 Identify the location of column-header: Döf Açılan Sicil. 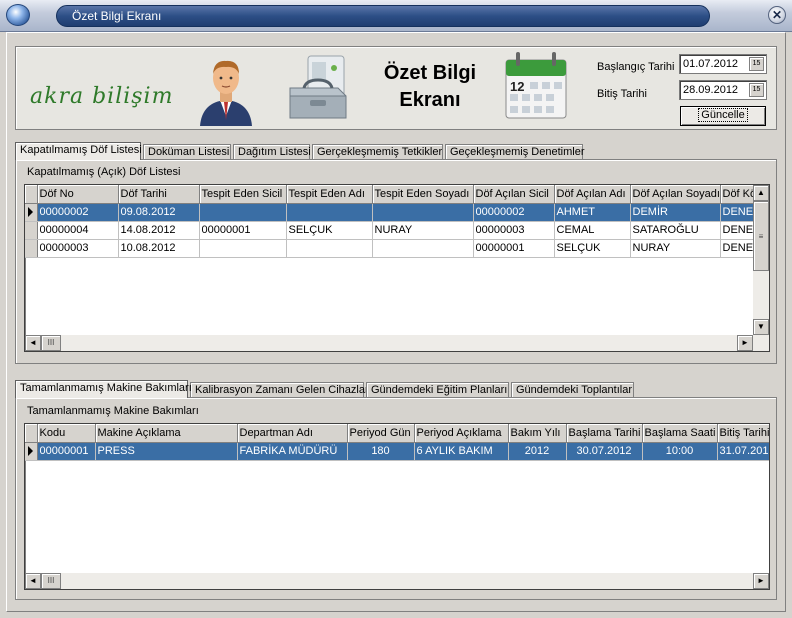
(514, 194).